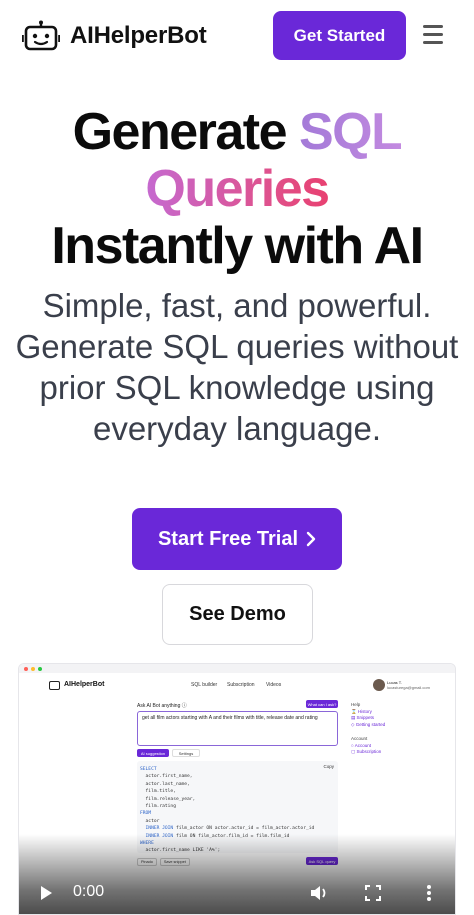  What do you see at coordinates (54, 685) in the screenshot?
I see `app-robot-icon` at bounding box center [54, 685].